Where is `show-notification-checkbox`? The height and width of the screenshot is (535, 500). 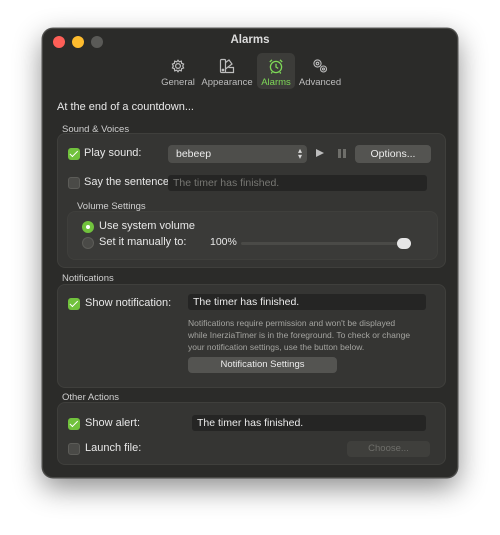
show-notification-checkbox is located at coordinates (74, 304).